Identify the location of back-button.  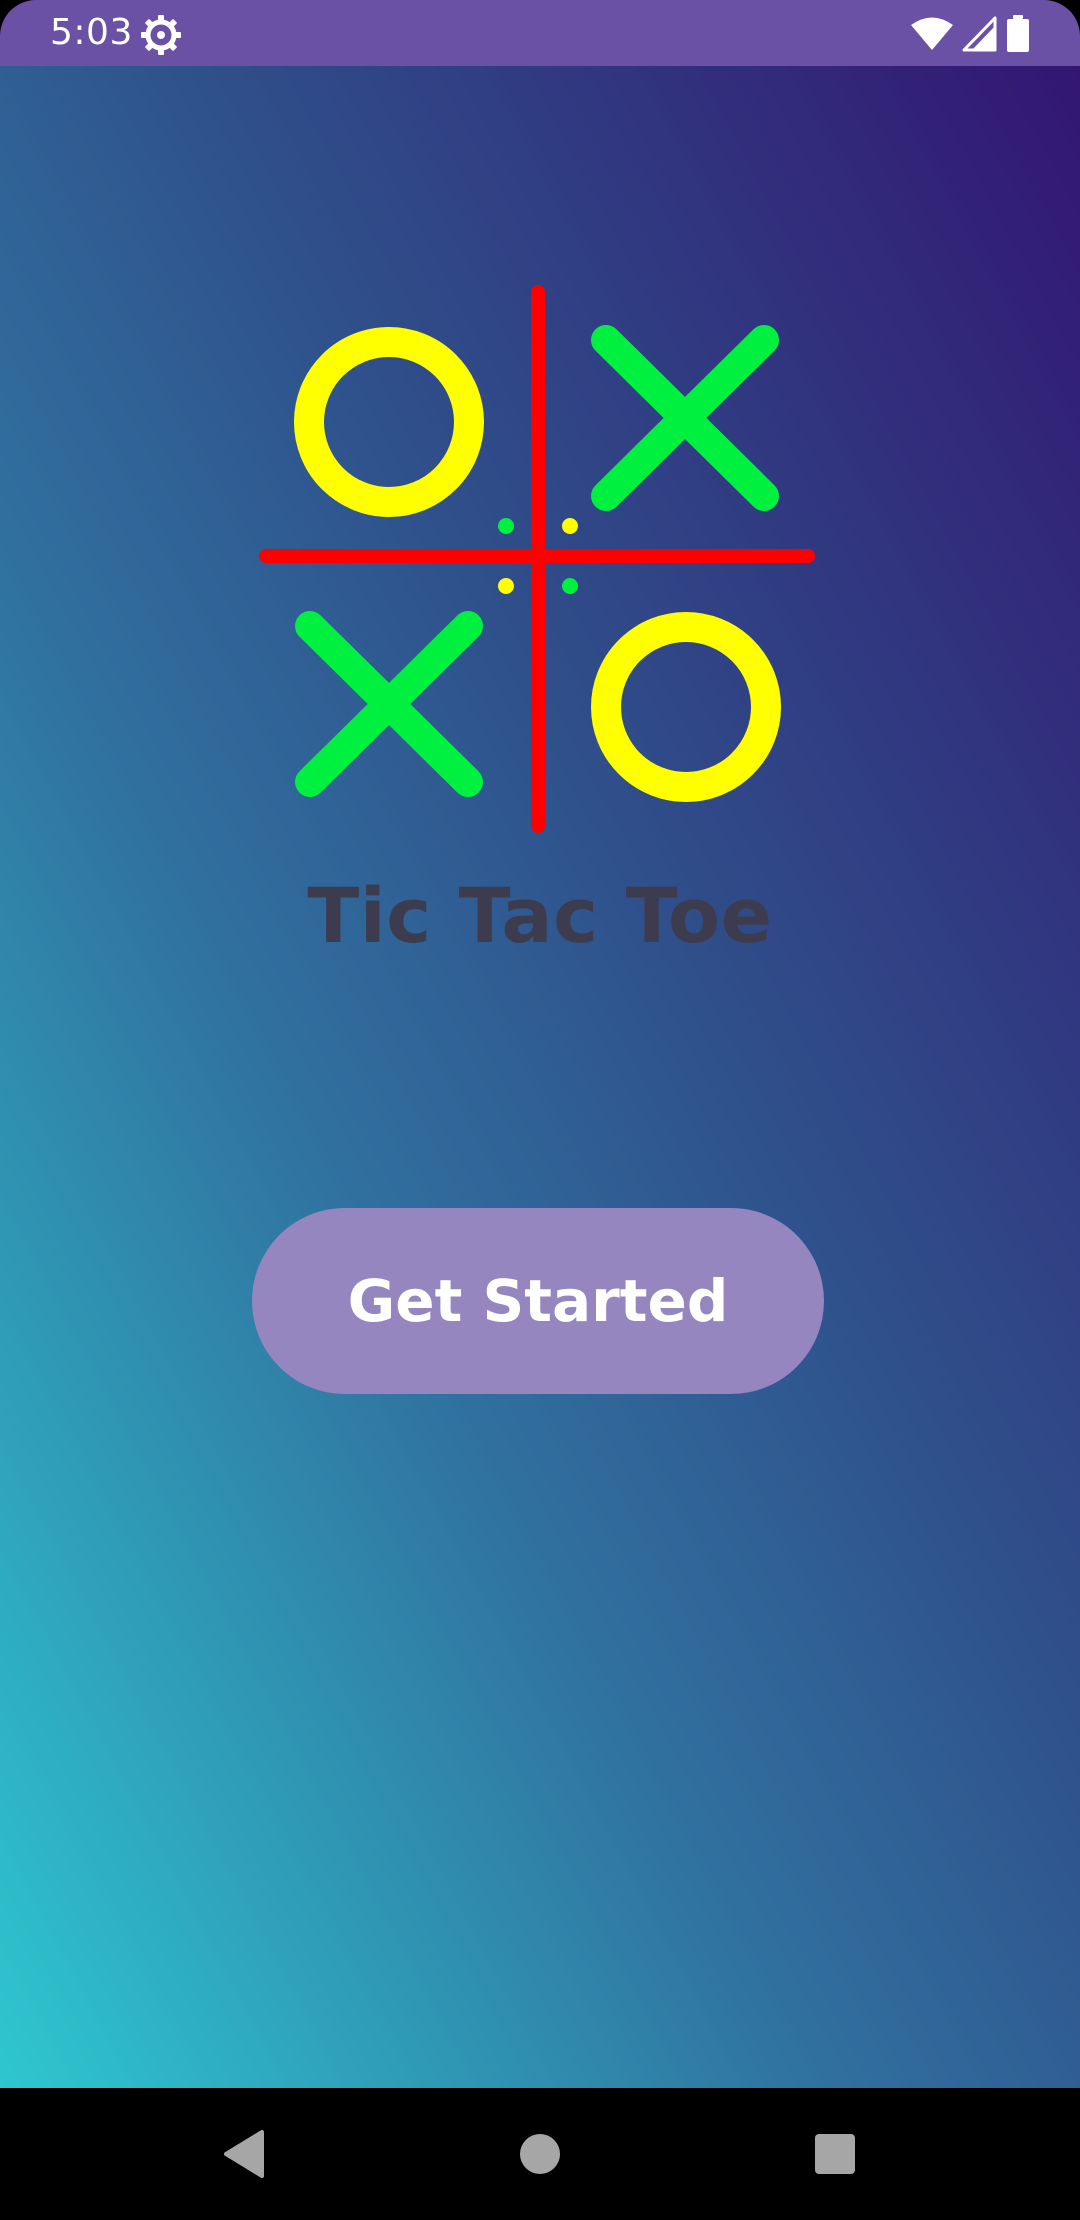
(244, 2154).